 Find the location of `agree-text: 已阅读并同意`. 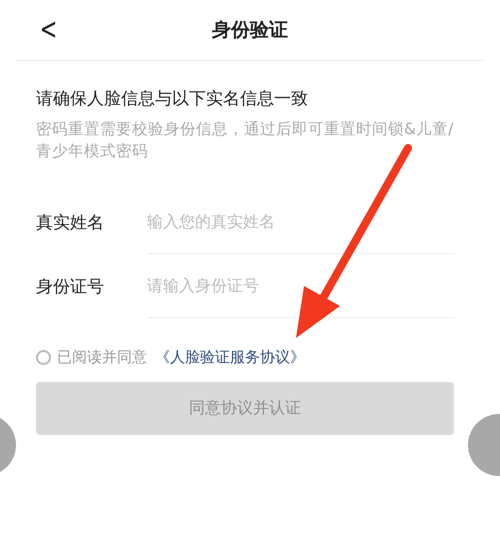

agree-text: 已阅读并同意 is located at coordinates (102, 357).